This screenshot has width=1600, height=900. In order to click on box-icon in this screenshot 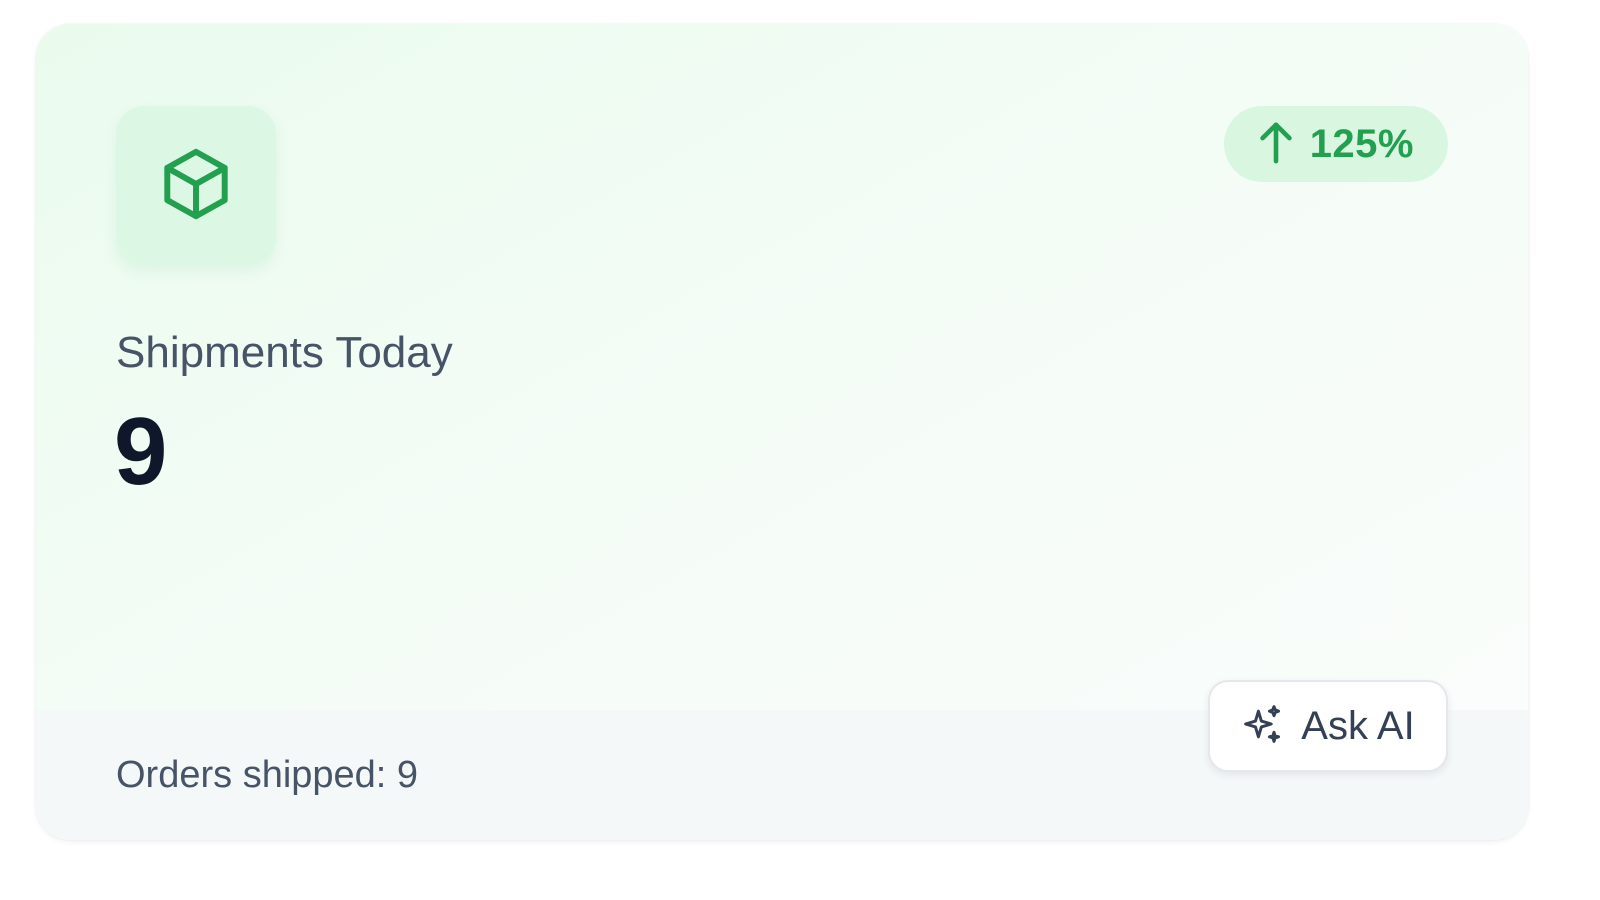, I will do `click(196, 186)`.